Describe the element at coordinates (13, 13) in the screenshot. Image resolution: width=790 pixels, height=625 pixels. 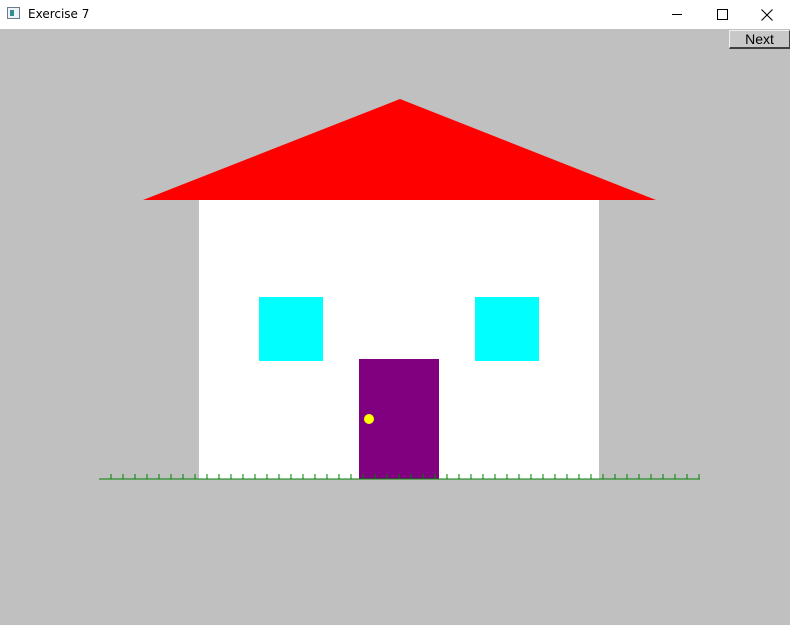
I see `app-icon` at that location.